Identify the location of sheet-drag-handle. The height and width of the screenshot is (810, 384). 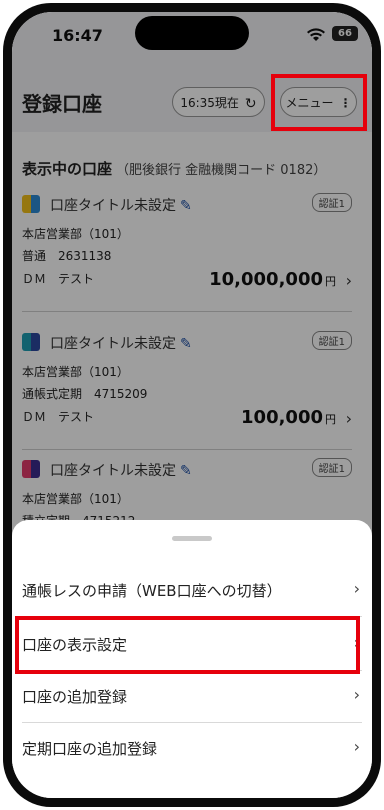
(192, 538).